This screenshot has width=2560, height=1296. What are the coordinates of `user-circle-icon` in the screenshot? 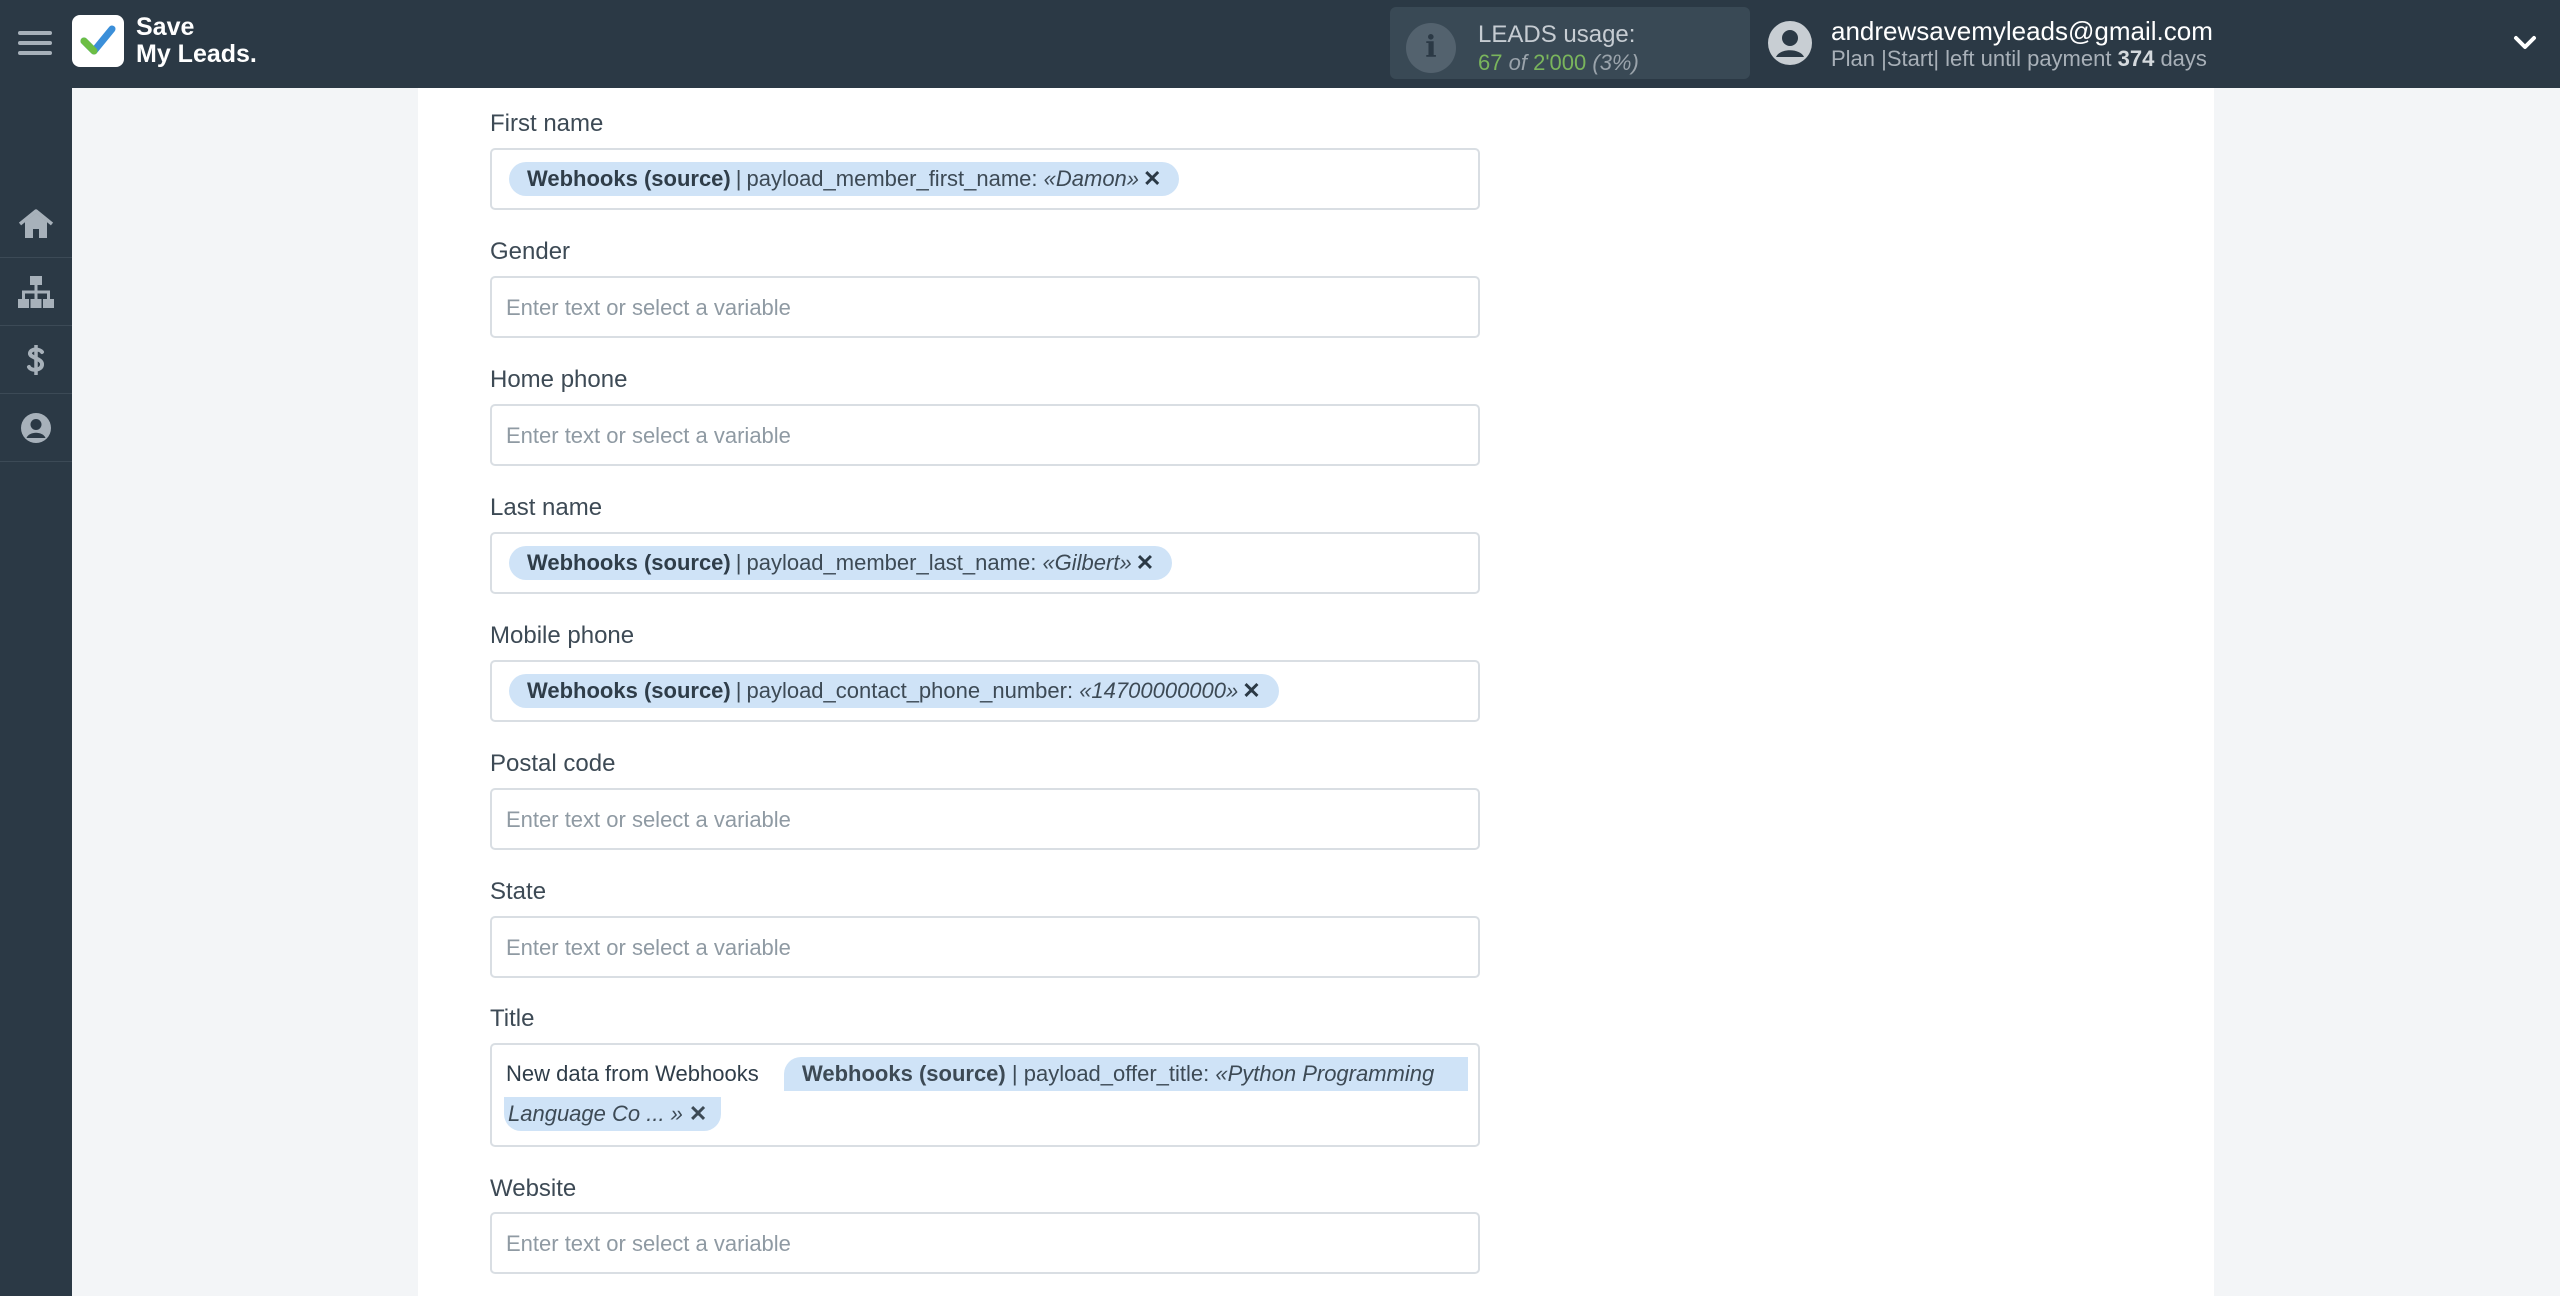 It's located at (36, 427).